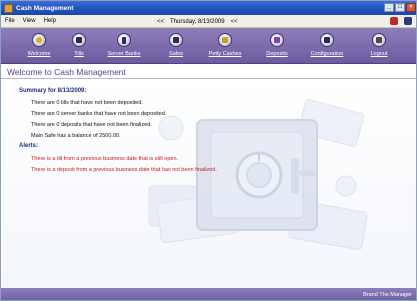 The height and width of the screenshot is (301, 417). Describe the element at coordinates (76, 136) in the screenshot. I see `summary-line: Main Safe has a balance of 2500.00.` at that location.